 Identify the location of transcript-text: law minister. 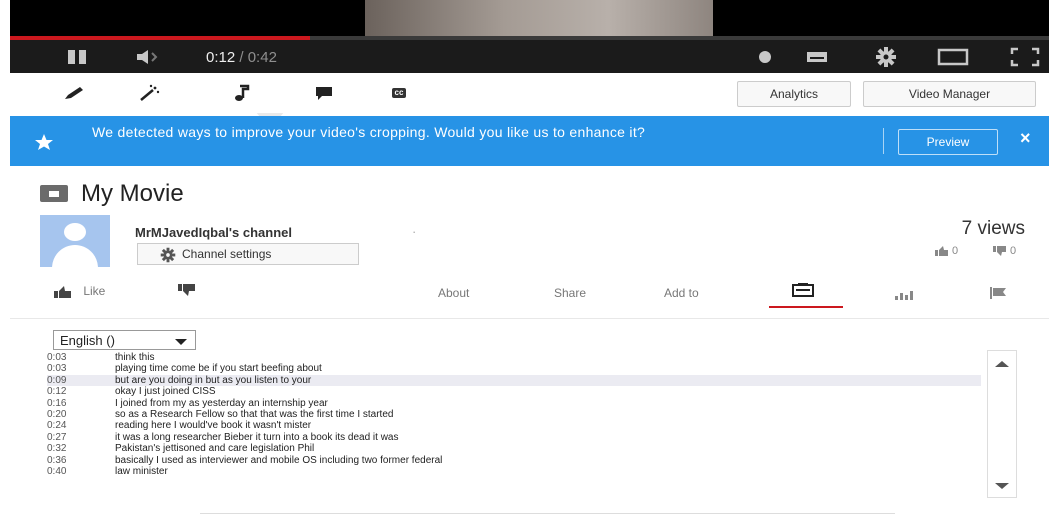
(141, 471).